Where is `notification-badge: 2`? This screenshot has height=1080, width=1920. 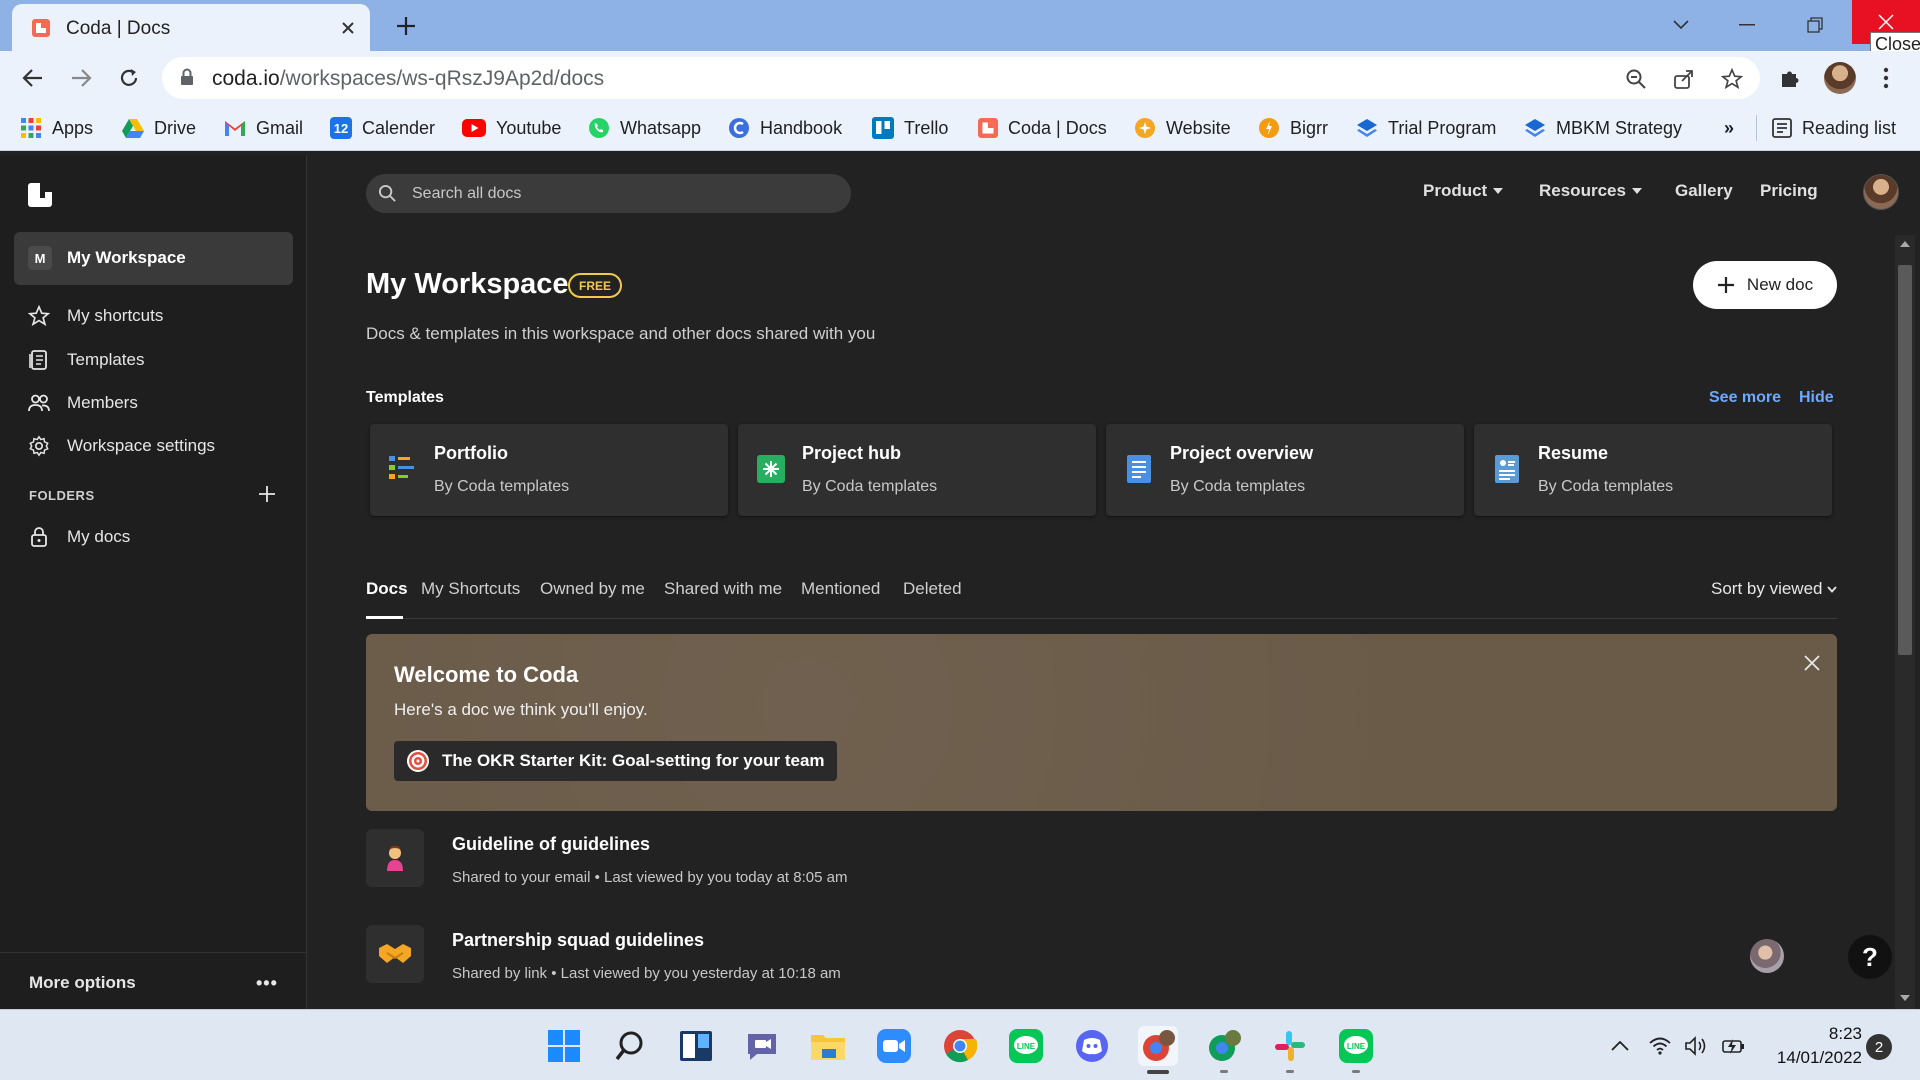 notification-badge: 2 is located at coordinates (1879, 1047).